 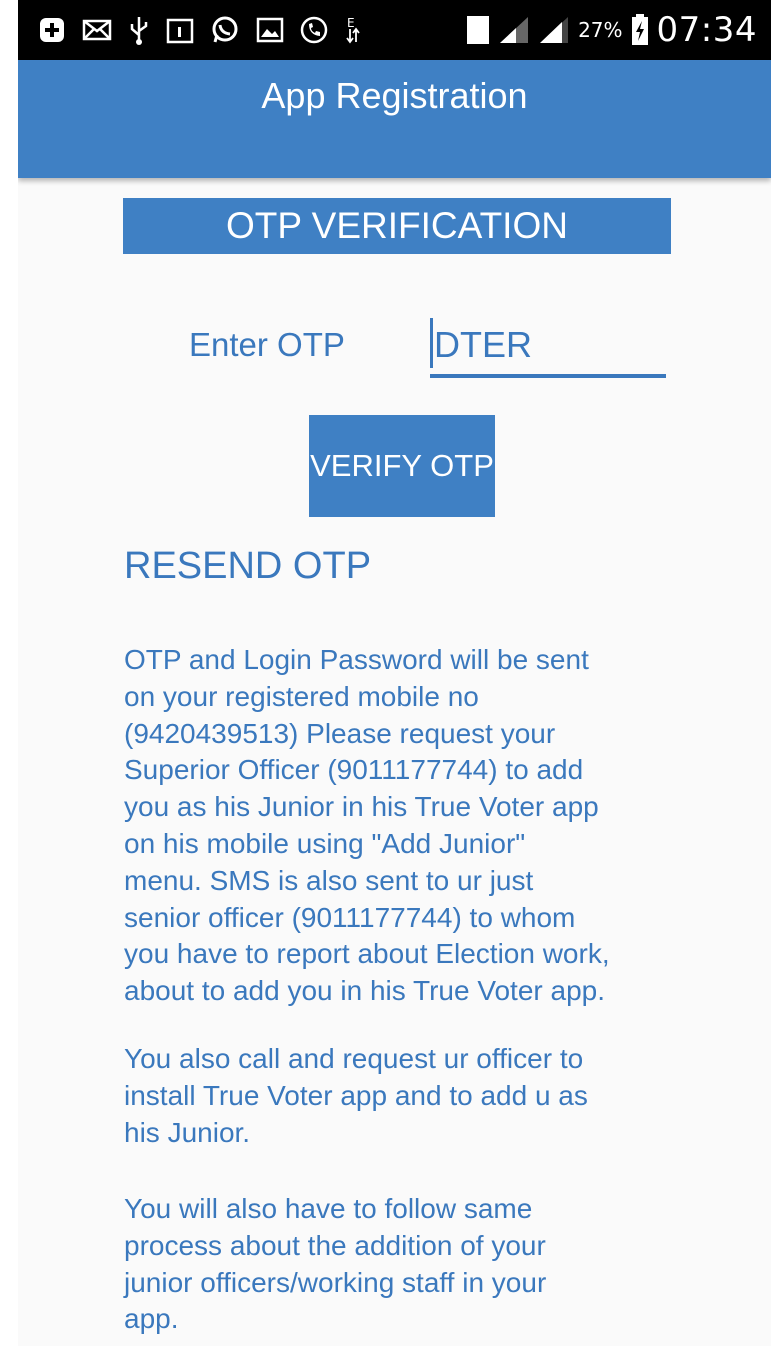 I want to click on svg-text: E, so click(x=351, y=23).